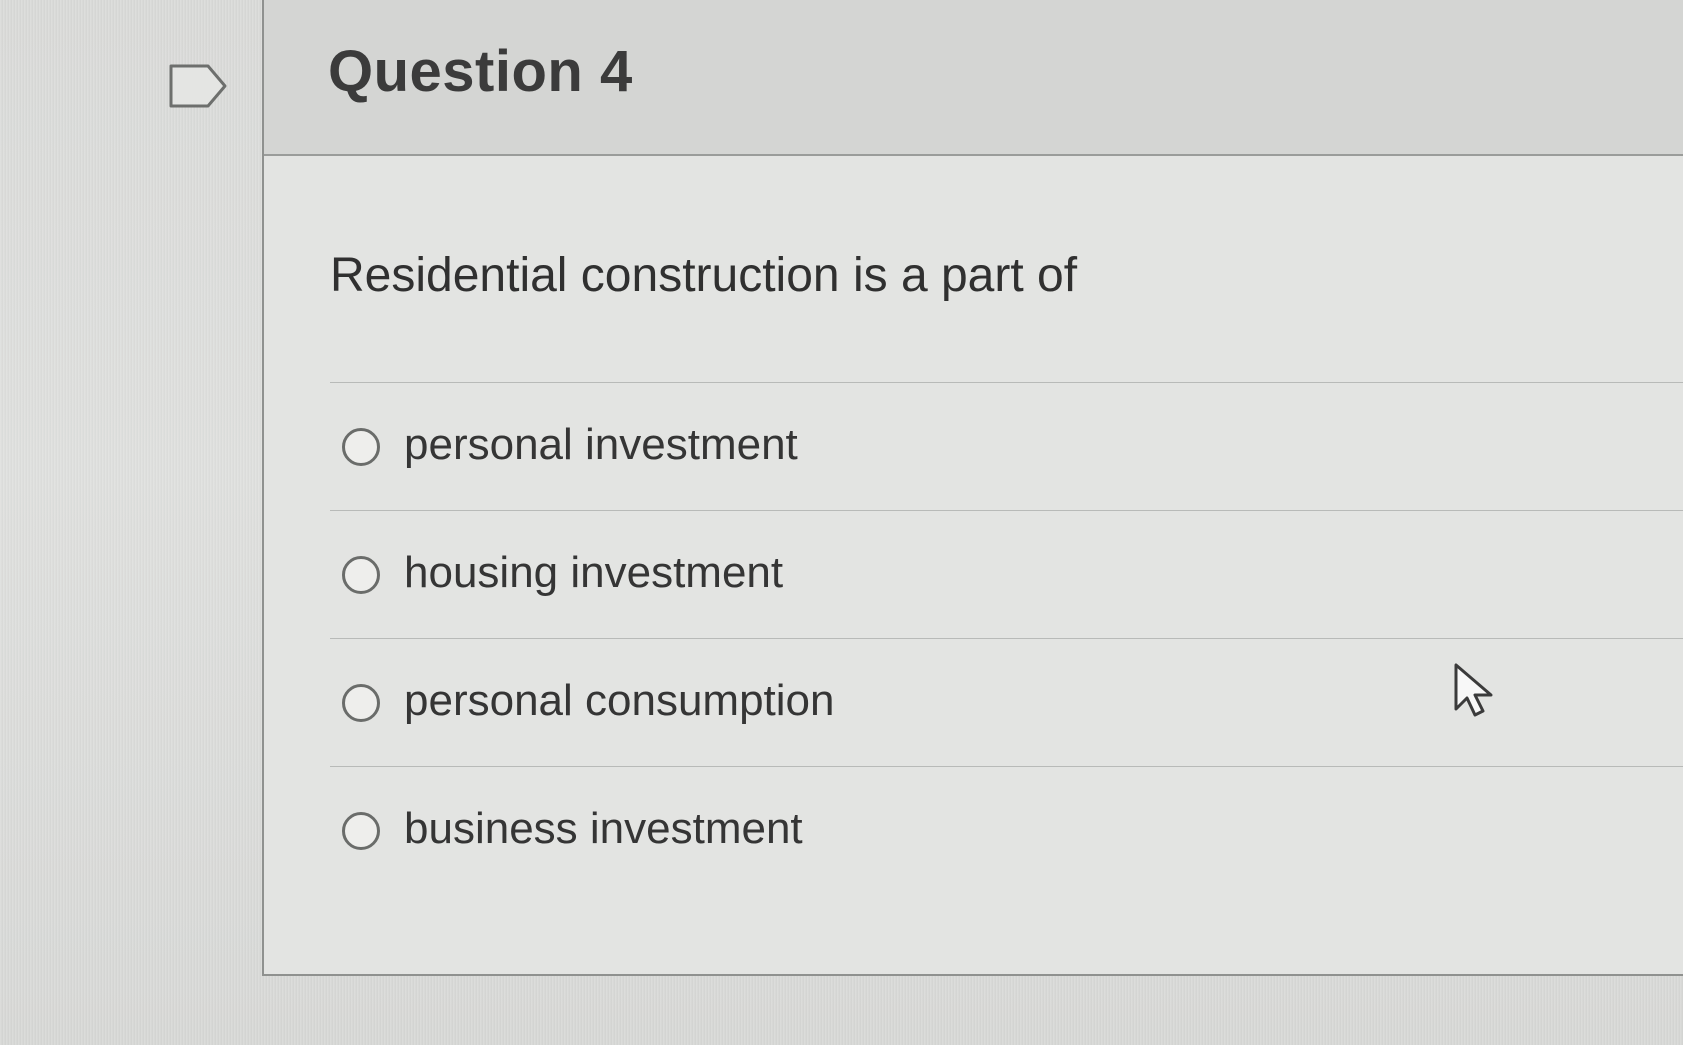  Describe the element at coordinates (593, 572) in the screenshot. I see `answer-label: housing investment` at that location.